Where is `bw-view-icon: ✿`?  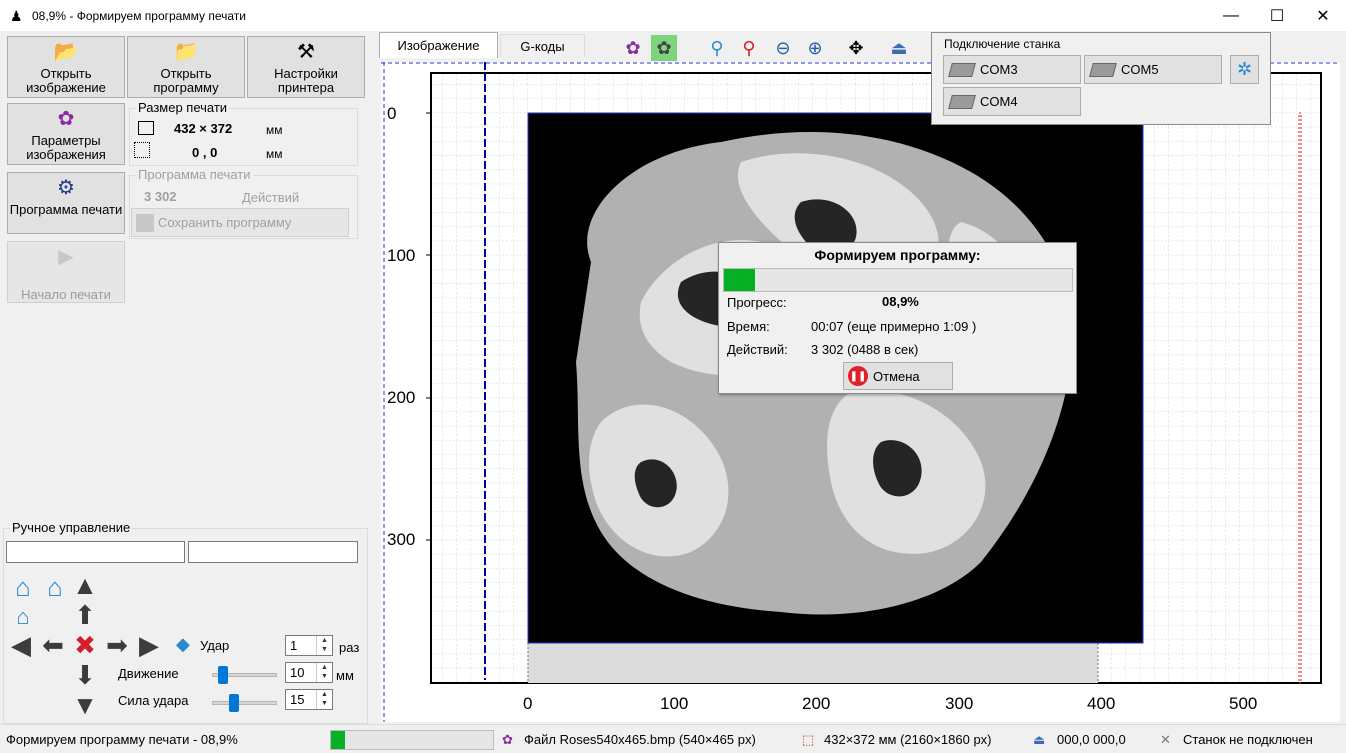 bw-view-icon: ✿ is located at coordinates (664, 48).